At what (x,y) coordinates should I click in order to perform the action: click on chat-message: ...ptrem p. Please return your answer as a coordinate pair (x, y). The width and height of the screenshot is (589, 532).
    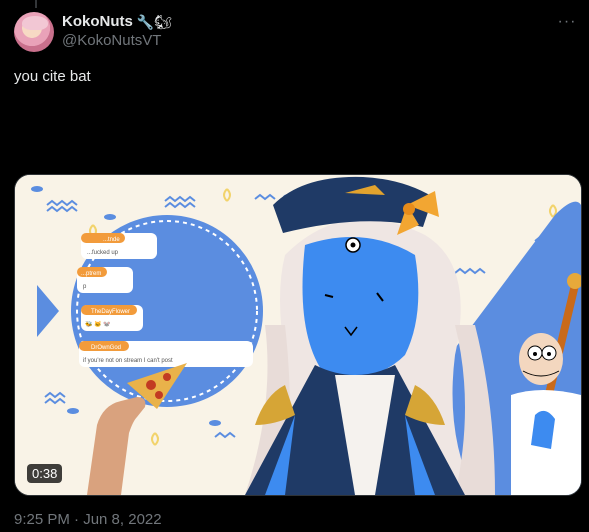
    Looking at the image, I should click on (105, 280).